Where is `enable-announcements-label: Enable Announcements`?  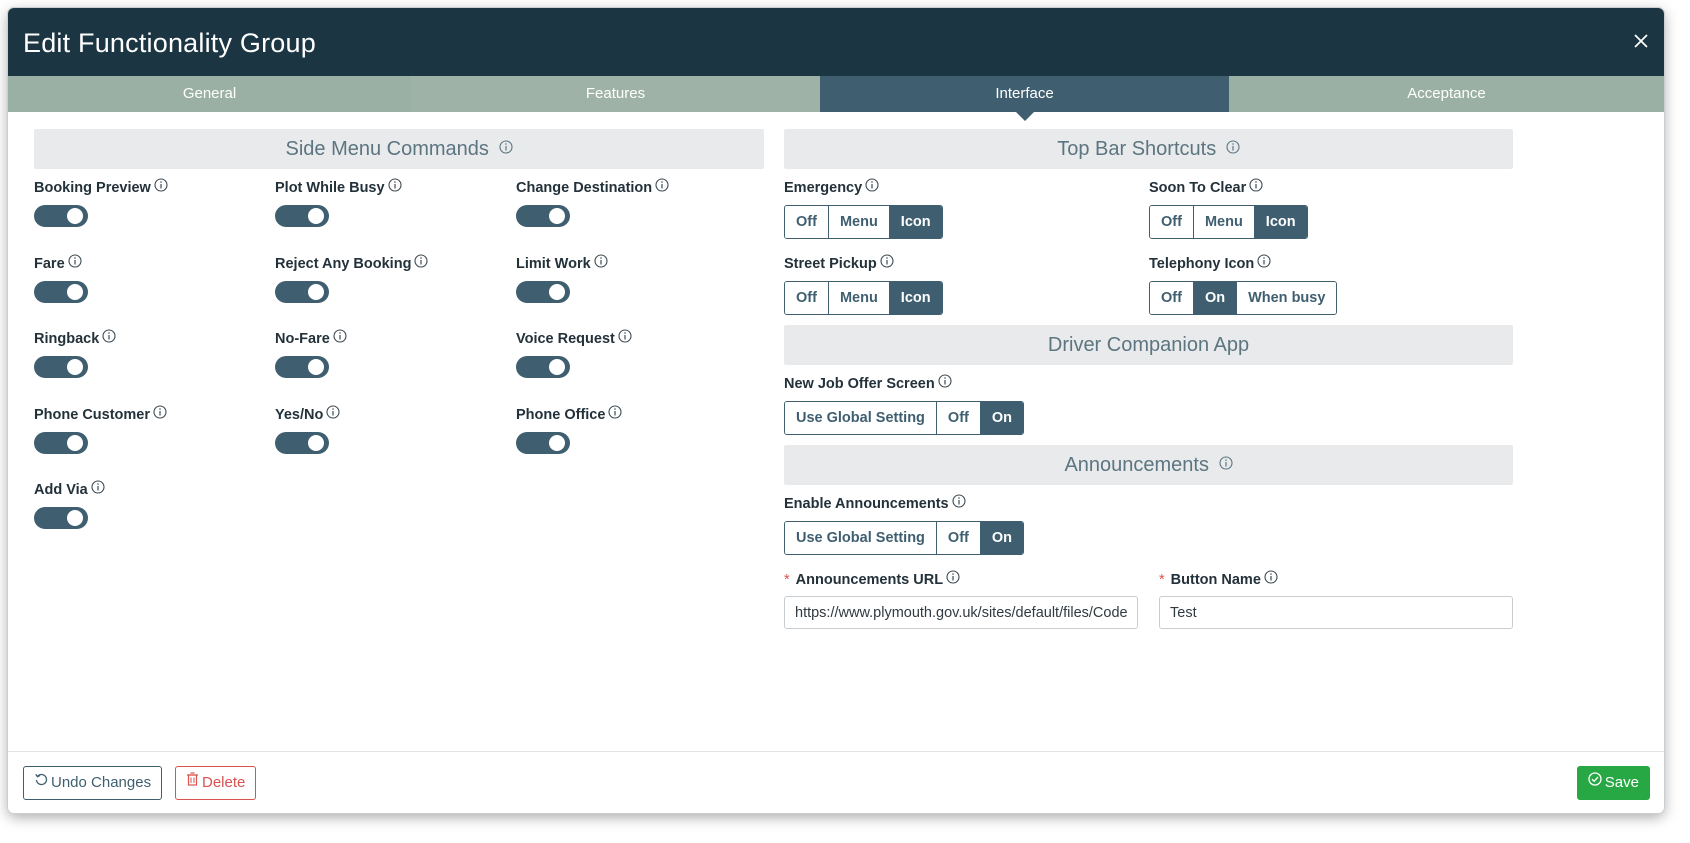 enable-announcements-label: Enable Announcements is located at coordinates (875, 503).